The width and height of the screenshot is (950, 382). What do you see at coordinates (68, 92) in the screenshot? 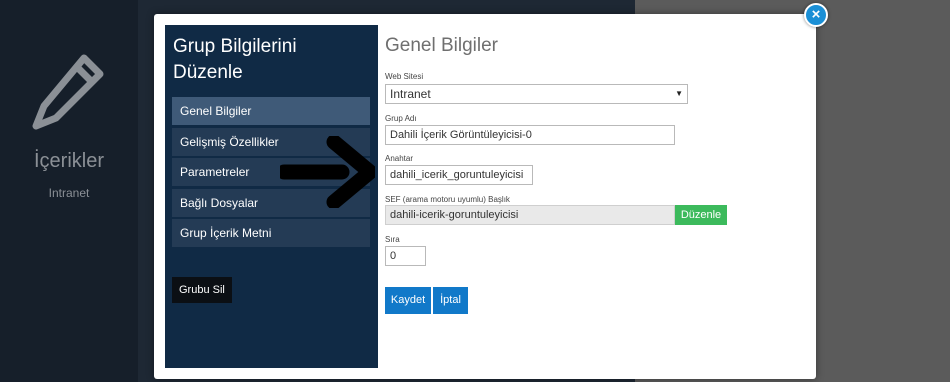
I see `pencil-icon` at bounding box center [68, 92].